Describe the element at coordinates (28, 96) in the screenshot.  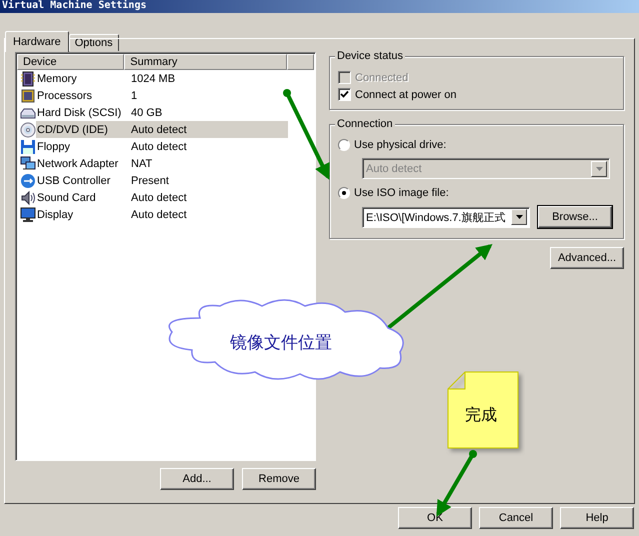
I see `processor-chip-icon` at that location.